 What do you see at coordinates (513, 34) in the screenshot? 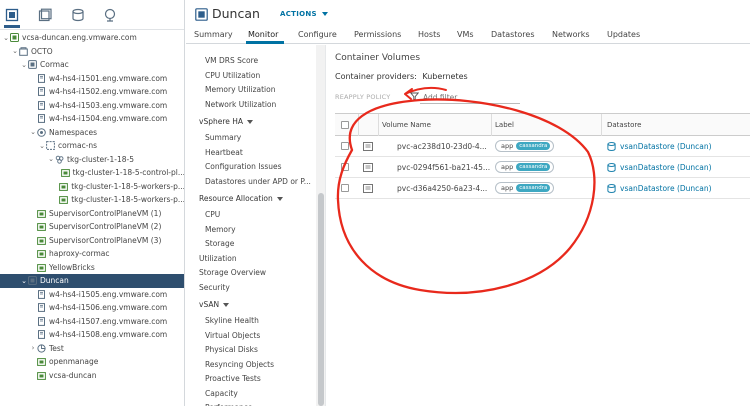
I see `tab-datastores: Datastores` at bounding box center [513, 34].